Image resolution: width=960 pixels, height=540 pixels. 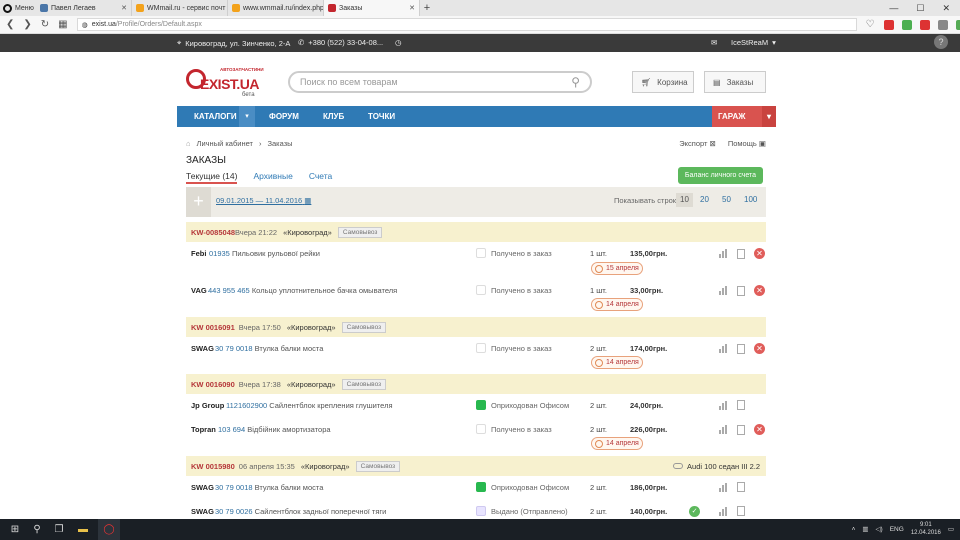 What do you see at coordinates (10, 24) in the screenshot?
I see `back-icon: ❮` at bounding box center [10, 24].